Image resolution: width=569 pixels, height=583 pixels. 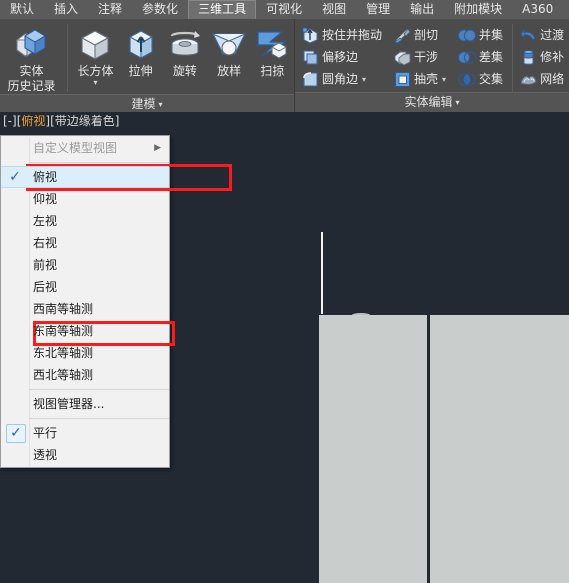 What do you see at coordinates (467, 57) in the screenshot?
I see `subtract-icon` at bounding box center [467, 57].